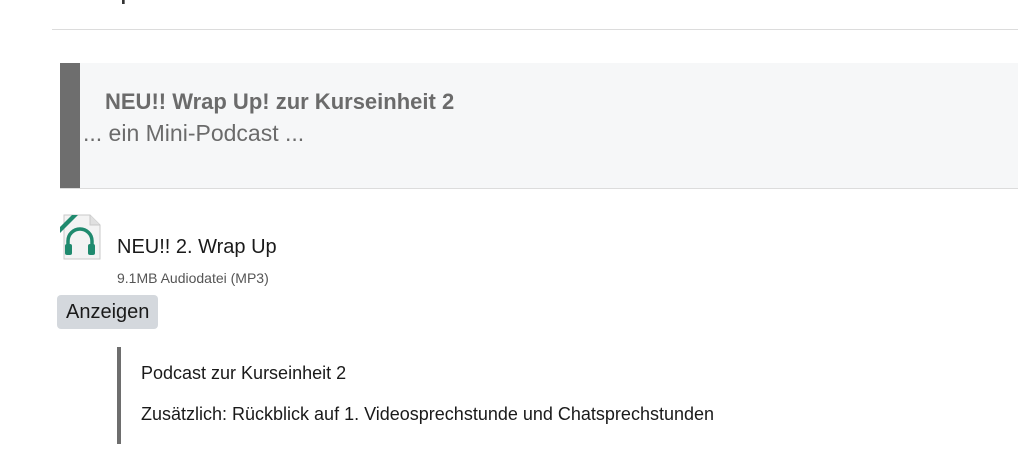  I want to click on section-accent-bar, so click(70, 125).